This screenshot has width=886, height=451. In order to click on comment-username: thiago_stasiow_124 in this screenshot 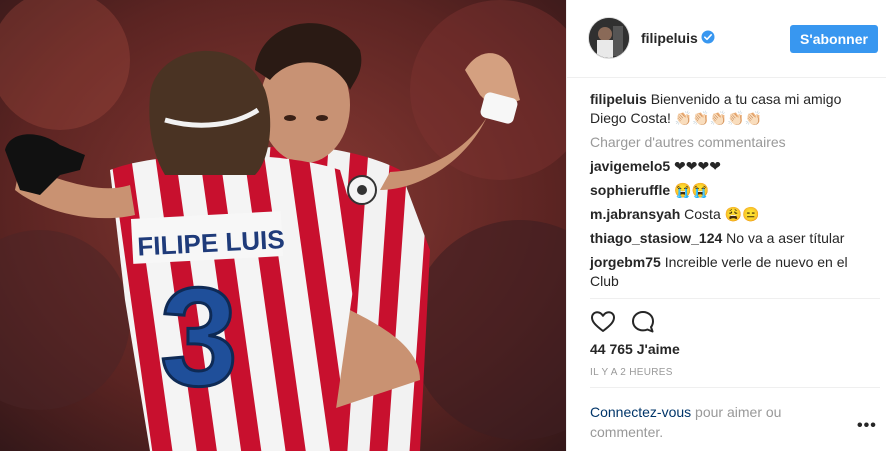, I will do `click(656, 238)`.